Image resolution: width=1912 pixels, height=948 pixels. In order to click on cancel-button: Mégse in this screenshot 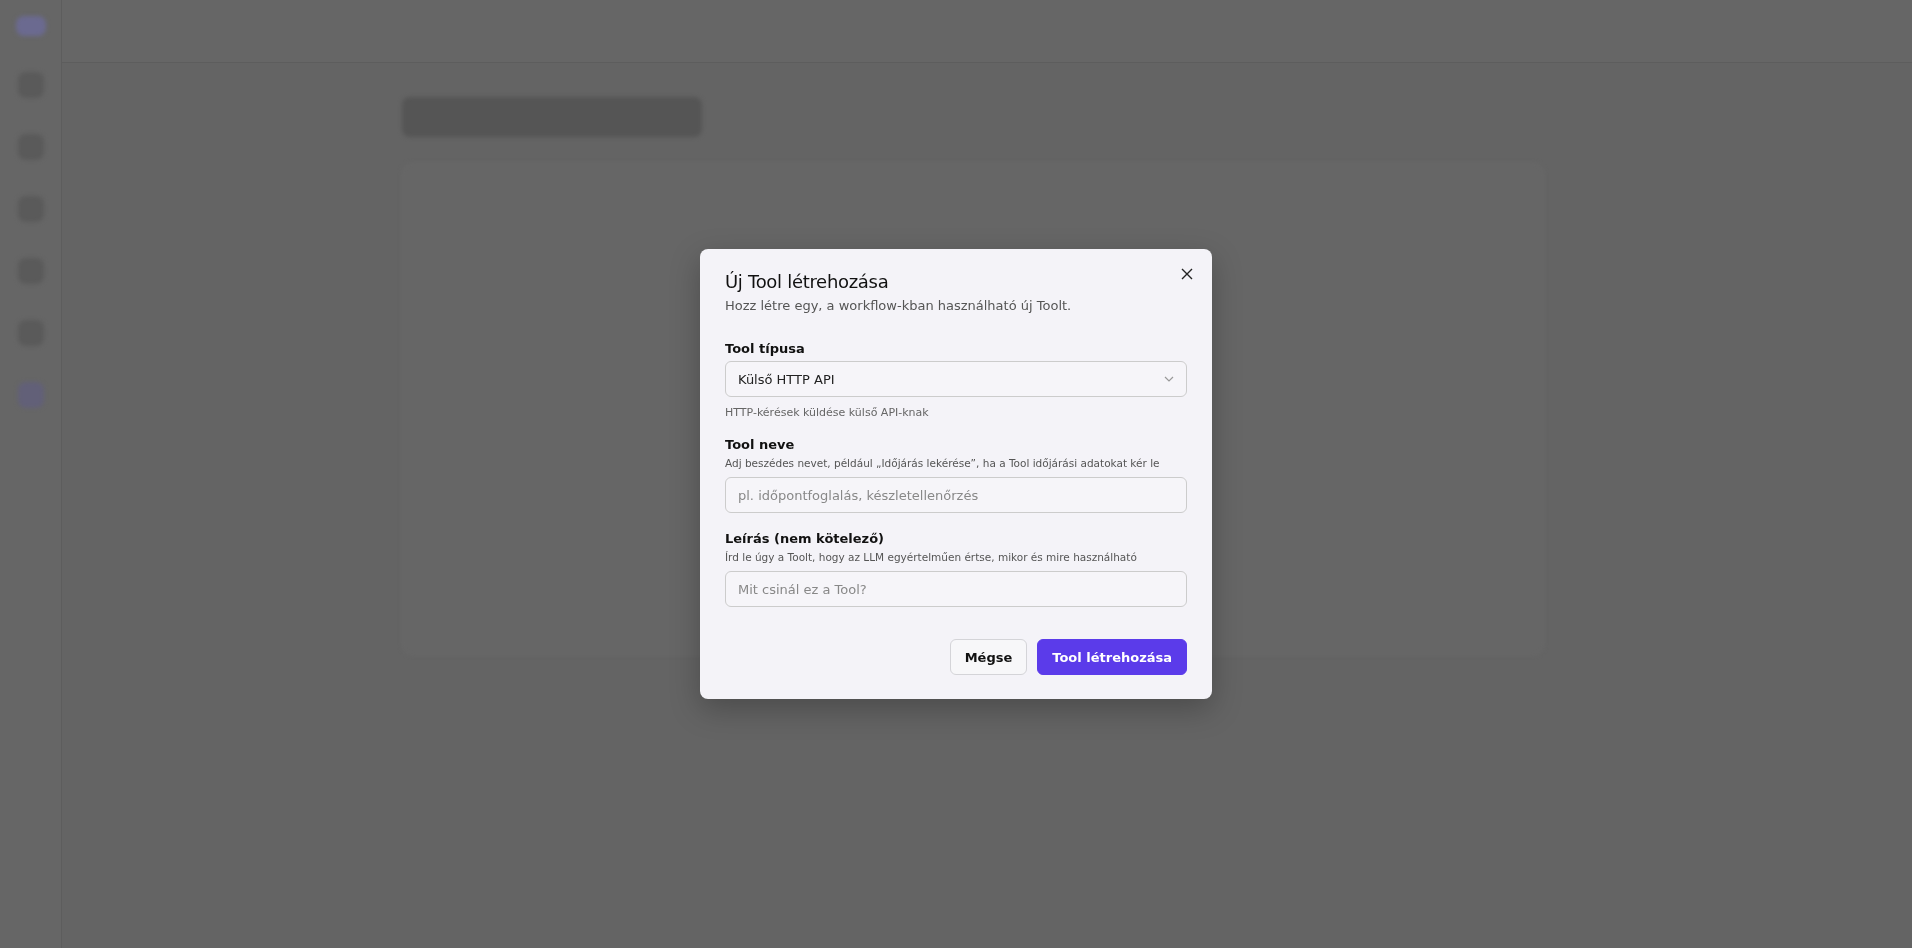, I will do `click(988, 657)`.